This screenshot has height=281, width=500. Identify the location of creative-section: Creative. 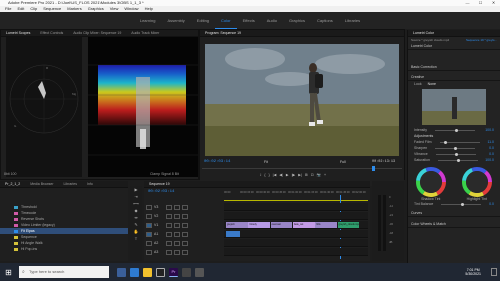
(454, 77).